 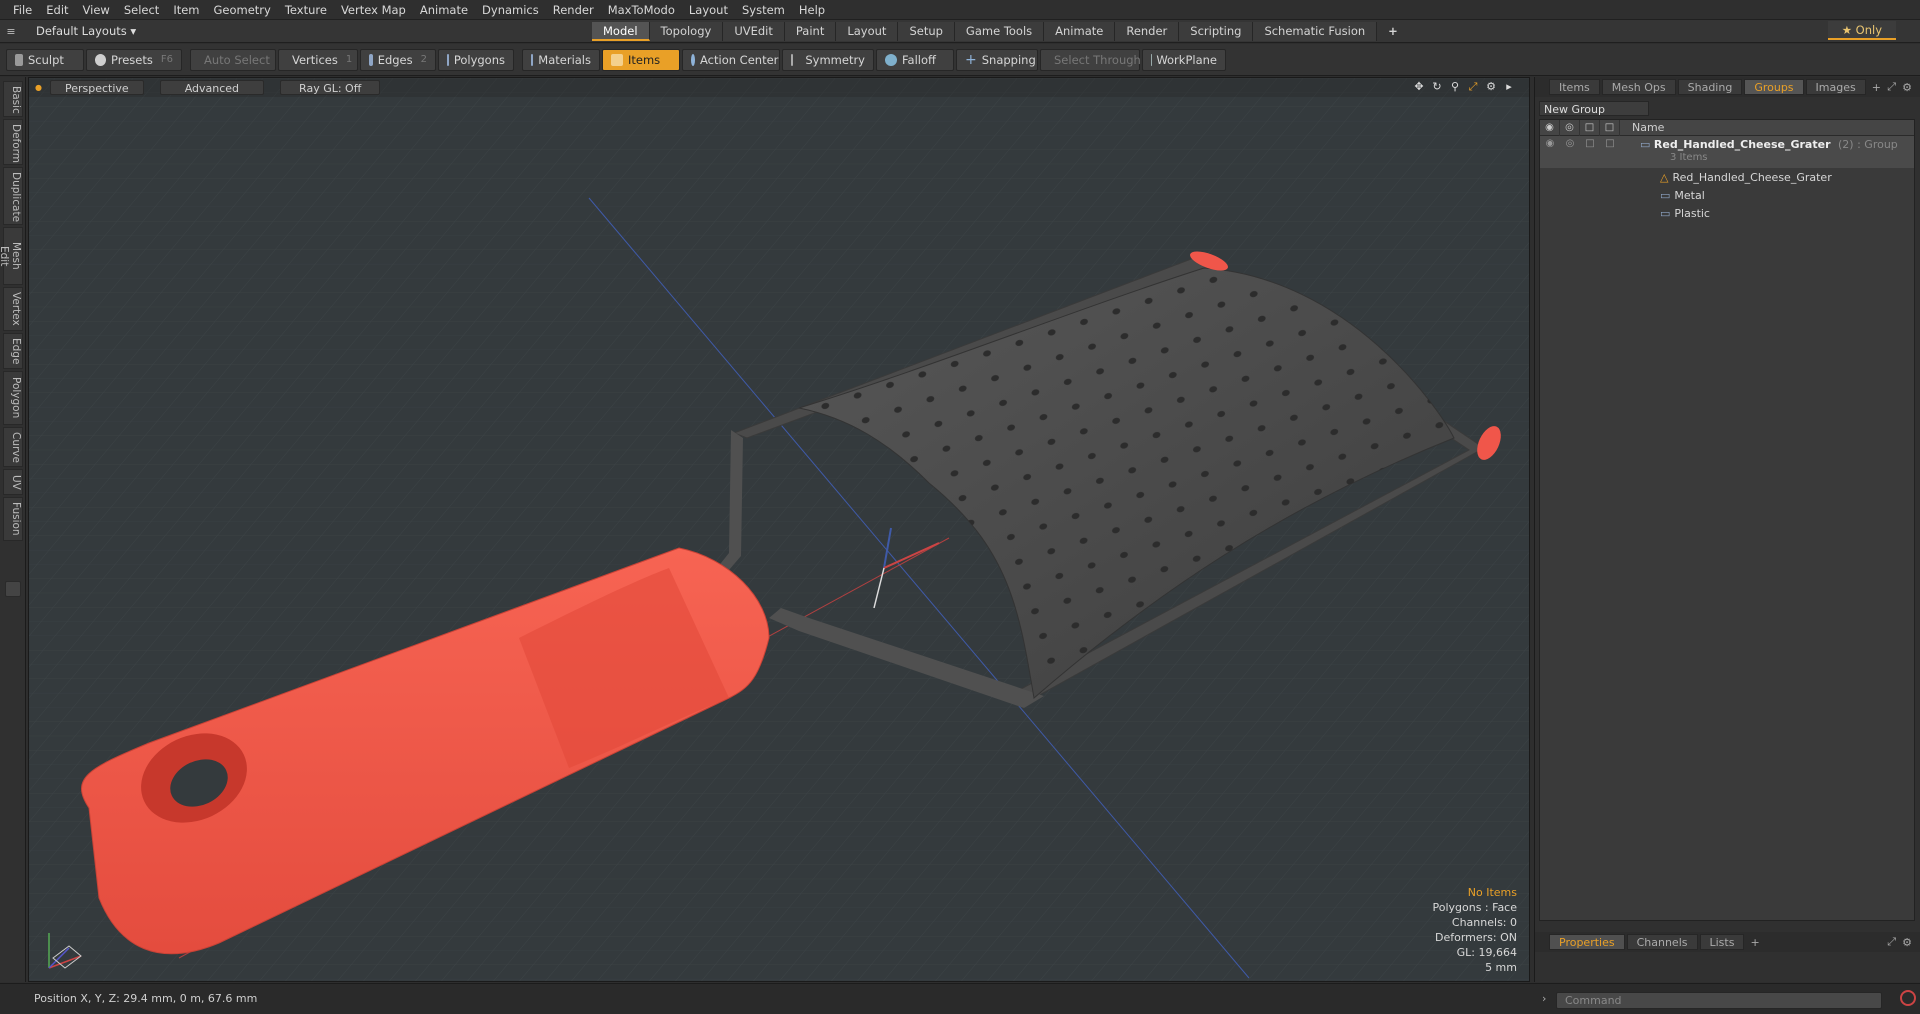 I want to click on action-center-button: Action Center, so click(x=731, y=59).